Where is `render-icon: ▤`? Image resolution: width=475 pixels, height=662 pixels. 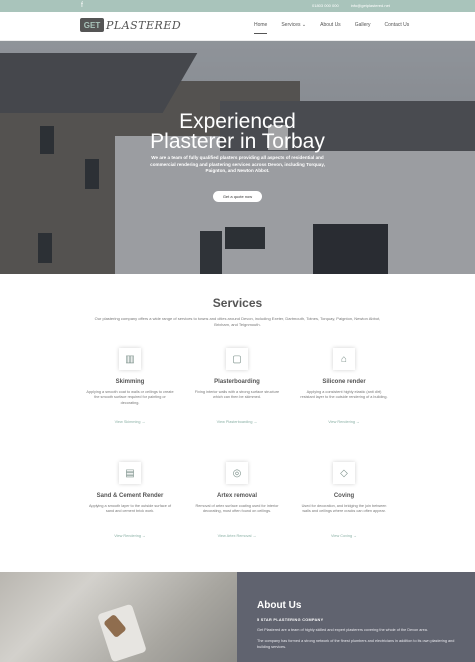 render-icon: ▤ is located at coordinates (130, 473).